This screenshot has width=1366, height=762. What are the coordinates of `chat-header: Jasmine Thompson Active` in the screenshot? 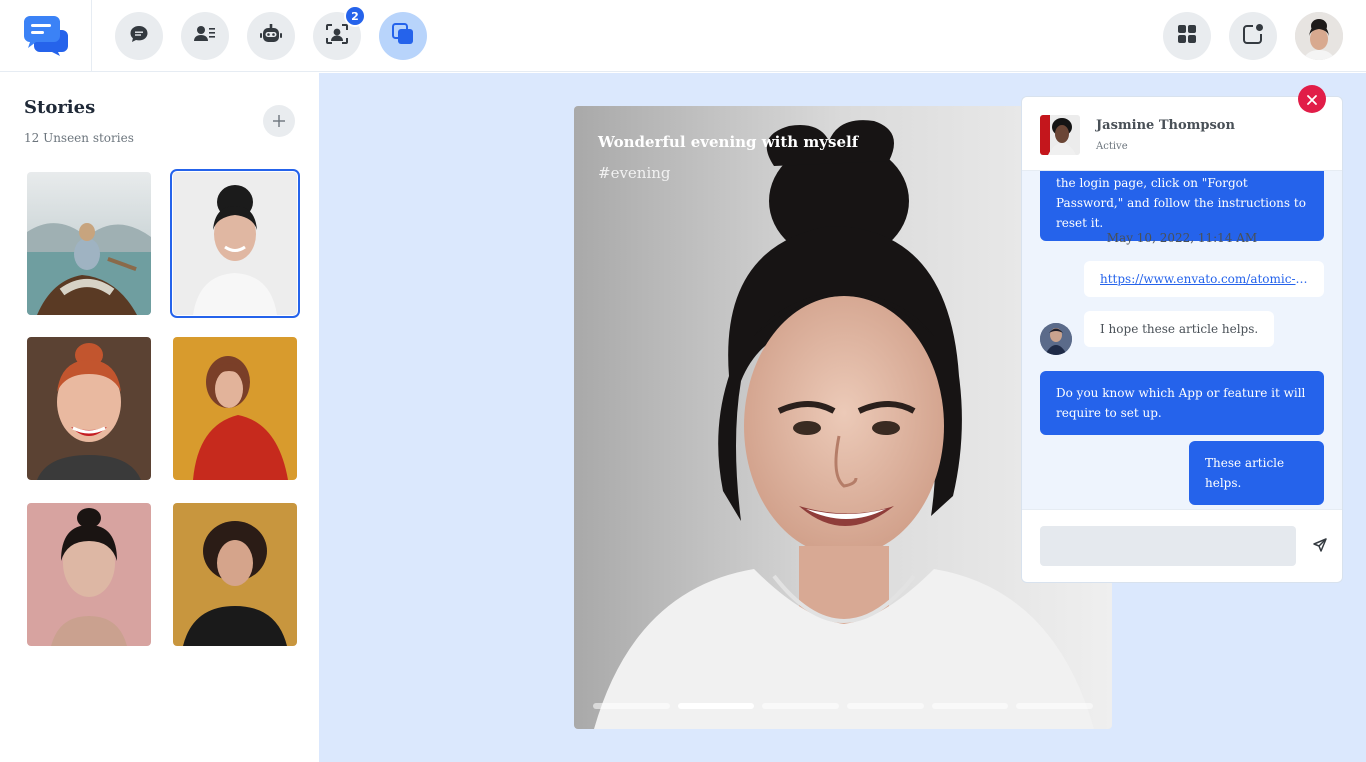 It's located at (1182, 134).